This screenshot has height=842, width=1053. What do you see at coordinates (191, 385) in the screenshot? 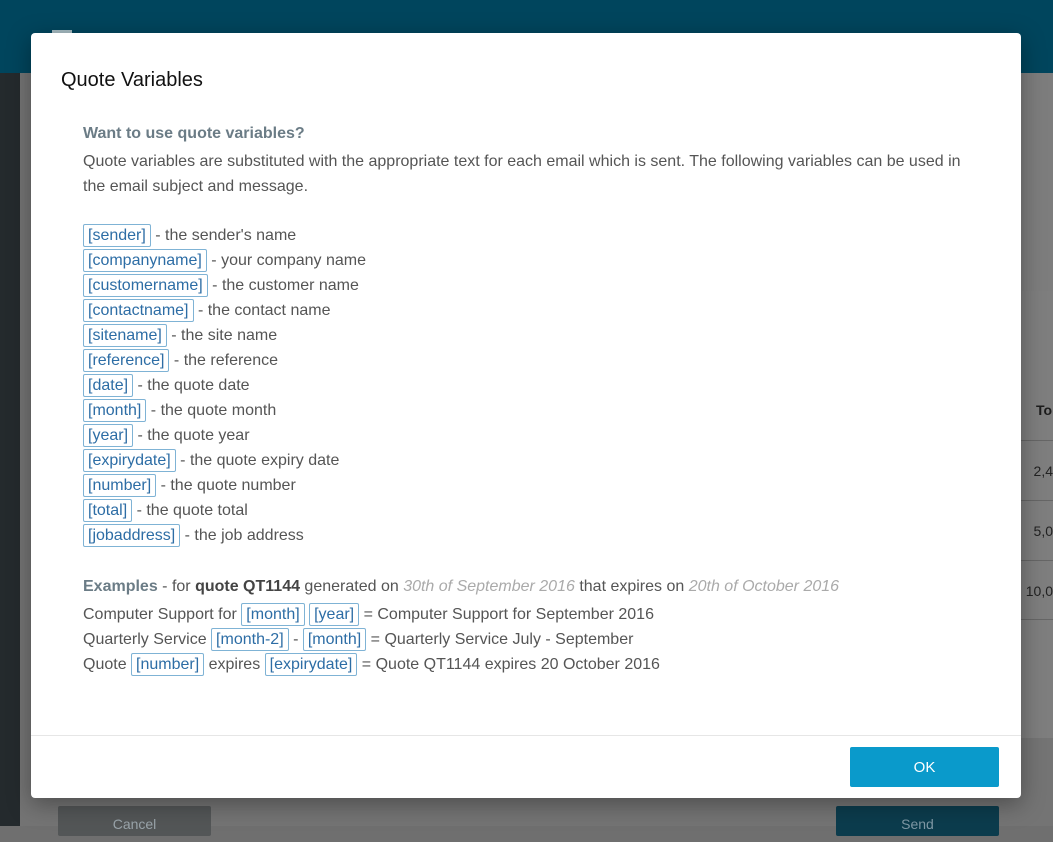
I see `variable-description: - the quote date` at bounding box center [191, 385].